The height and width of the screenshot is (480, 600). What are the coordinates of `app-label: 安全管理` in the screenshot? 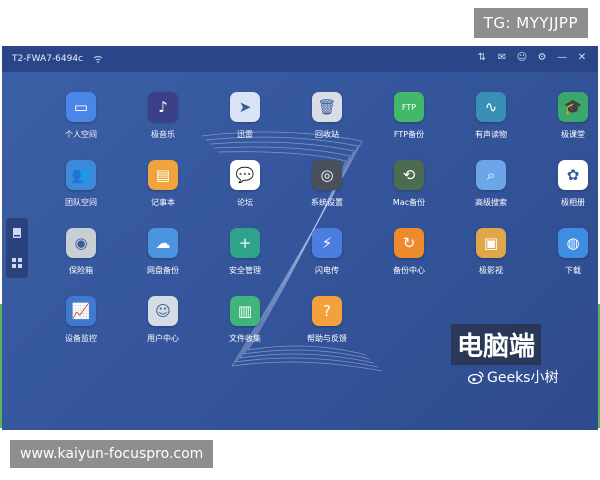 It's located at (245, 270).